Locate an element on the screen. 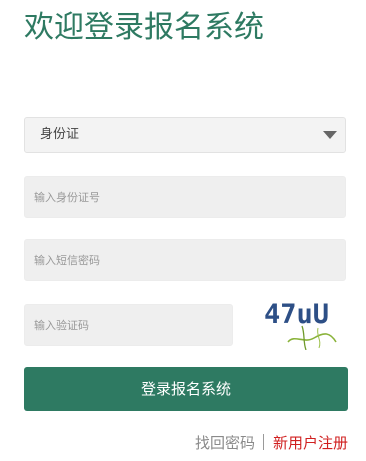 This screenshot has width=366, height=461. login-submit-button: 登录报名系统 is located at coordinates (186, 389).